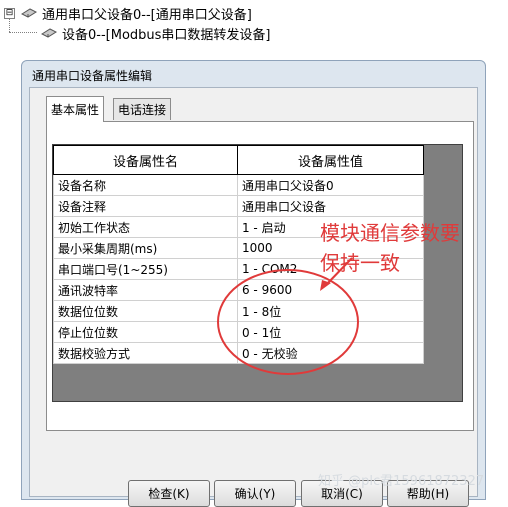 Image resolution: width=508 pixels, height=507 pixels. What do you see at coordinates (145, 248) in the screenshot?
I see `property-name-cell: 最小采集周期(ms)` at bounding box center [145, 248].